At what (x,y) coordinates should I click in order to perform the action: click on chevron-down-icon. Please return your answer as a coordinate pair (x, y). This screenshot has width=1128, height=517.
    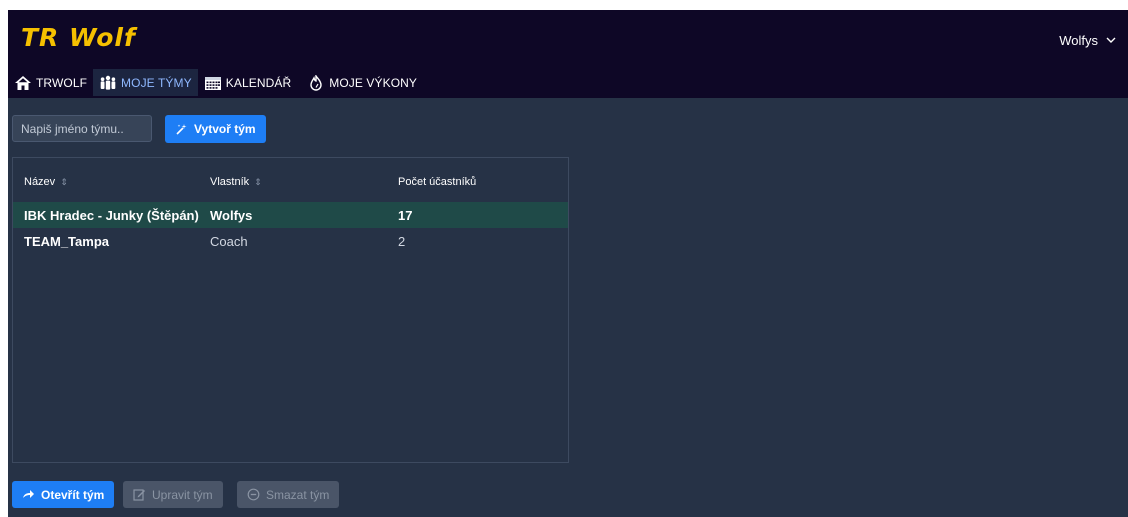
    Looking at the image, I should click on (1111, 40).